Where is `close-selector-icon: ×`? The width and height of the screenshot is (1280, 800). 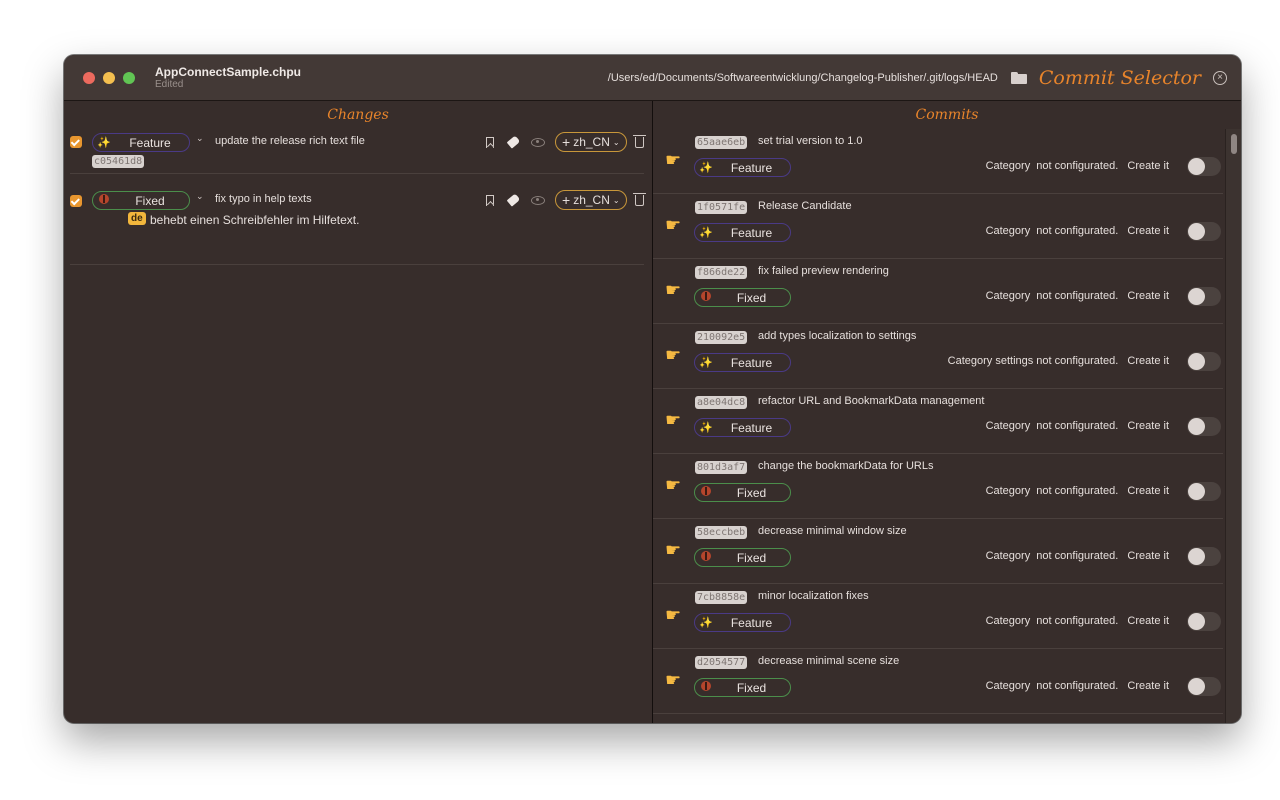
close-selector-icon: × is located at coordinates (1220, 77).